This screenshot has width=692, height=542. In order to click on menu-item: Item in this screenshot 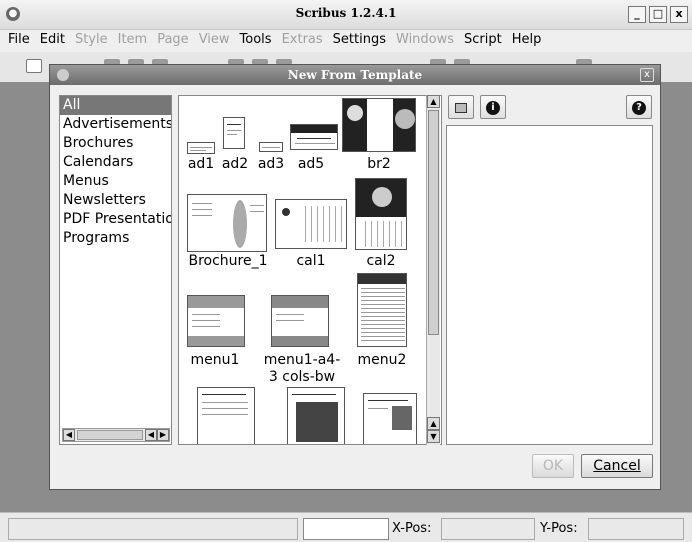, I will do `click(134, 41)`.